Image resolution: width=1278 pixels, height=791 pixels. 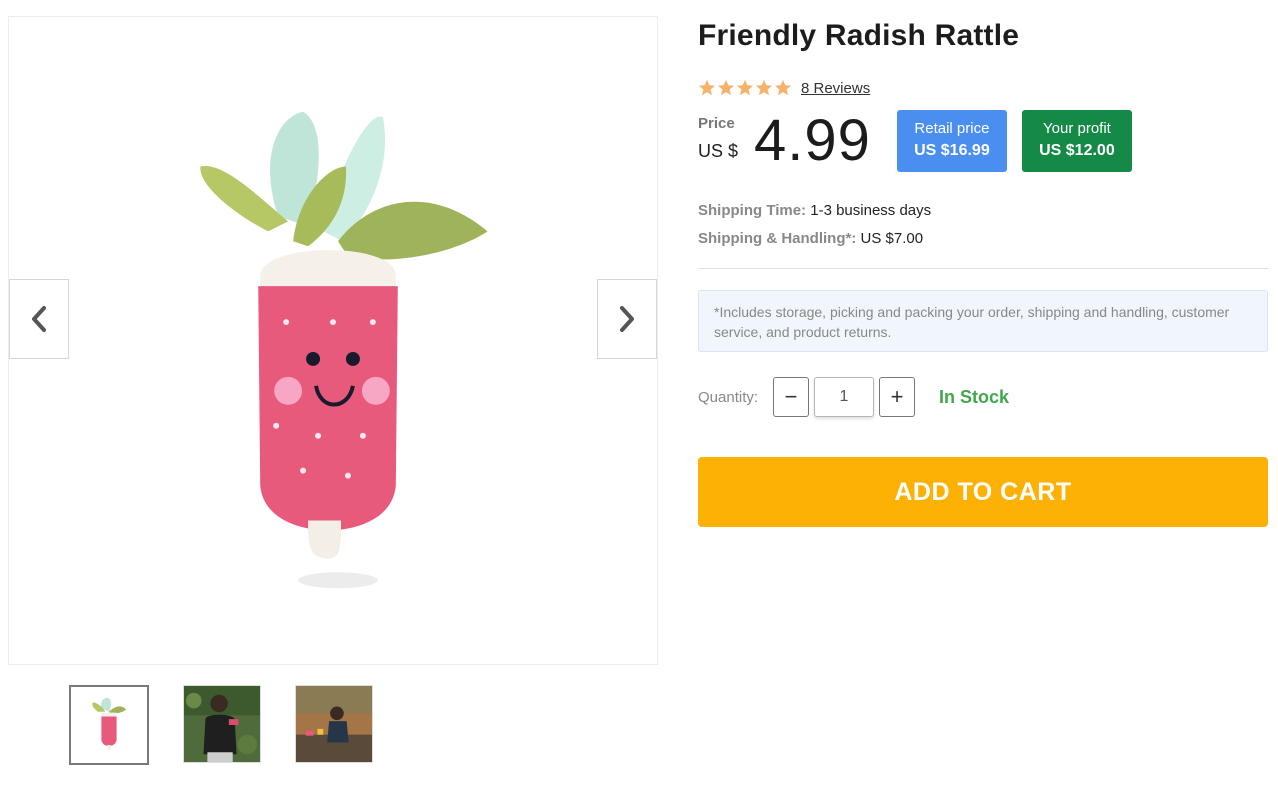 I want to click on thumbnail-radish-image, so click(x=109, y=725).